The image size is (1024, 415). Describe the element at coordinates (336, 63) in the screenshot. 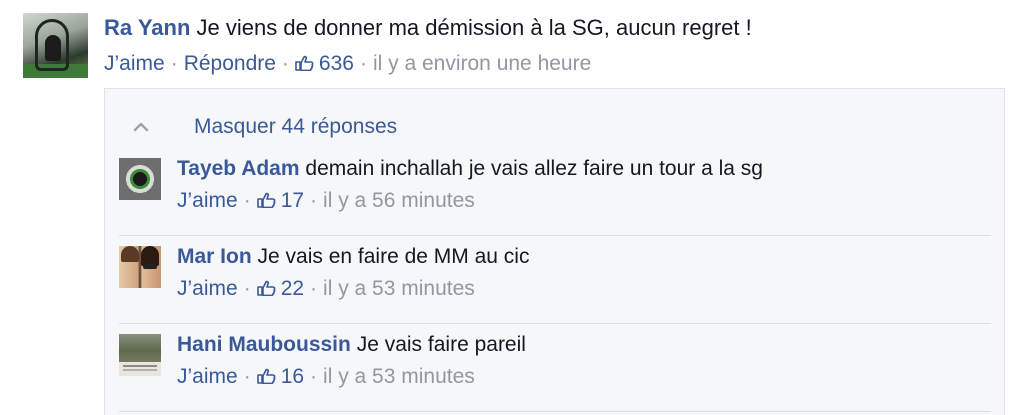

I see `like-count: 636` at that location.